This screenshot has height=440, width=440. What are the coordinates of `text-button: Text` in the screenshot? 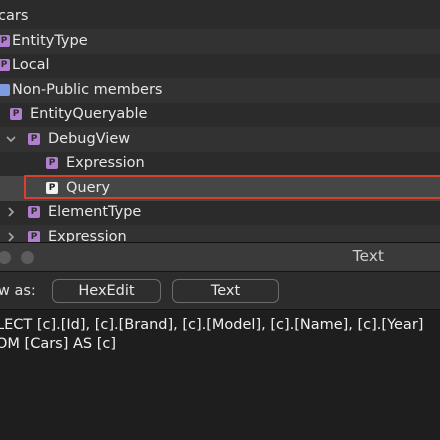 It's located at (225, 291).